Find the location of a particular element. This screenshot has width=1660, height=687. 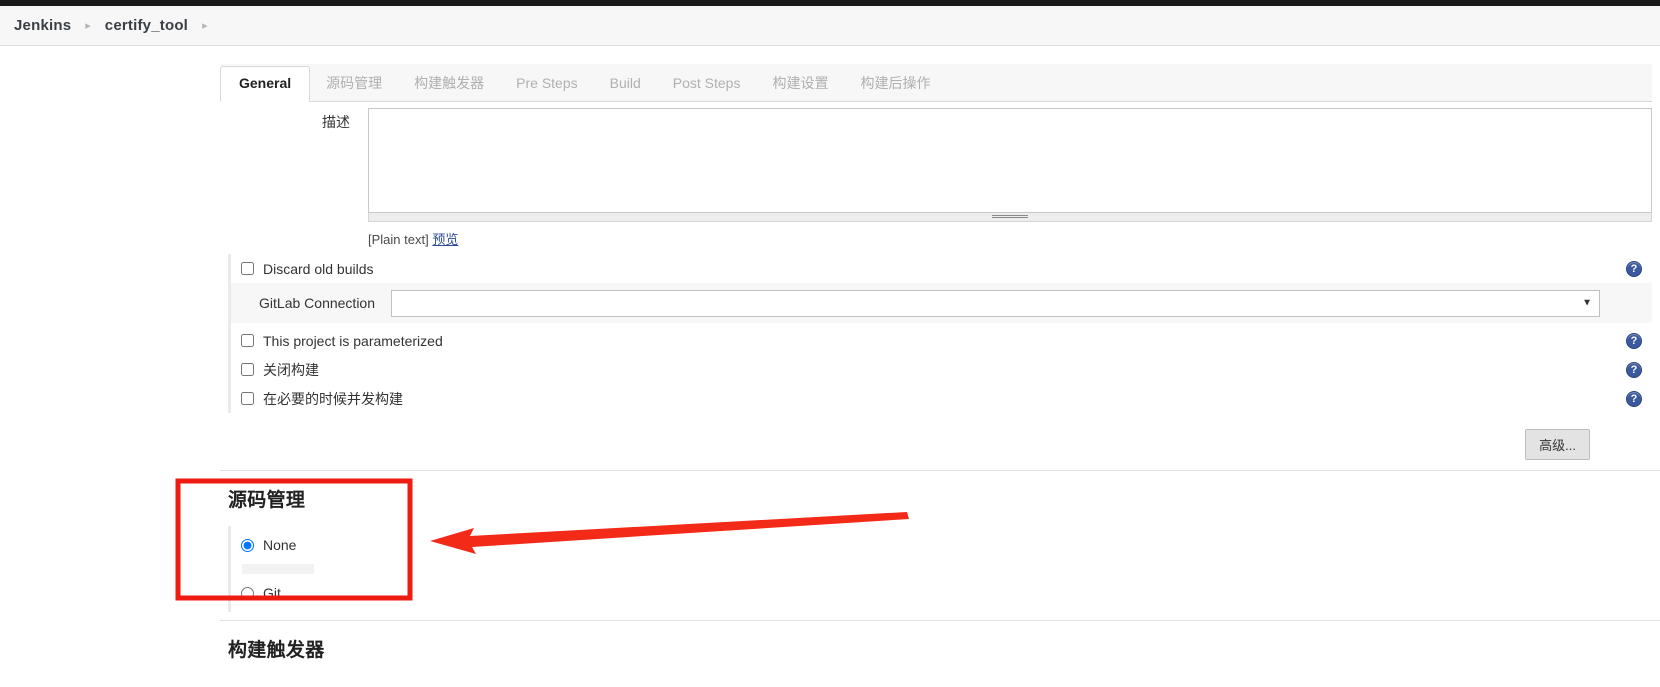

tab-pre-steps: Pre Steps is located at coordinates (546, 83).